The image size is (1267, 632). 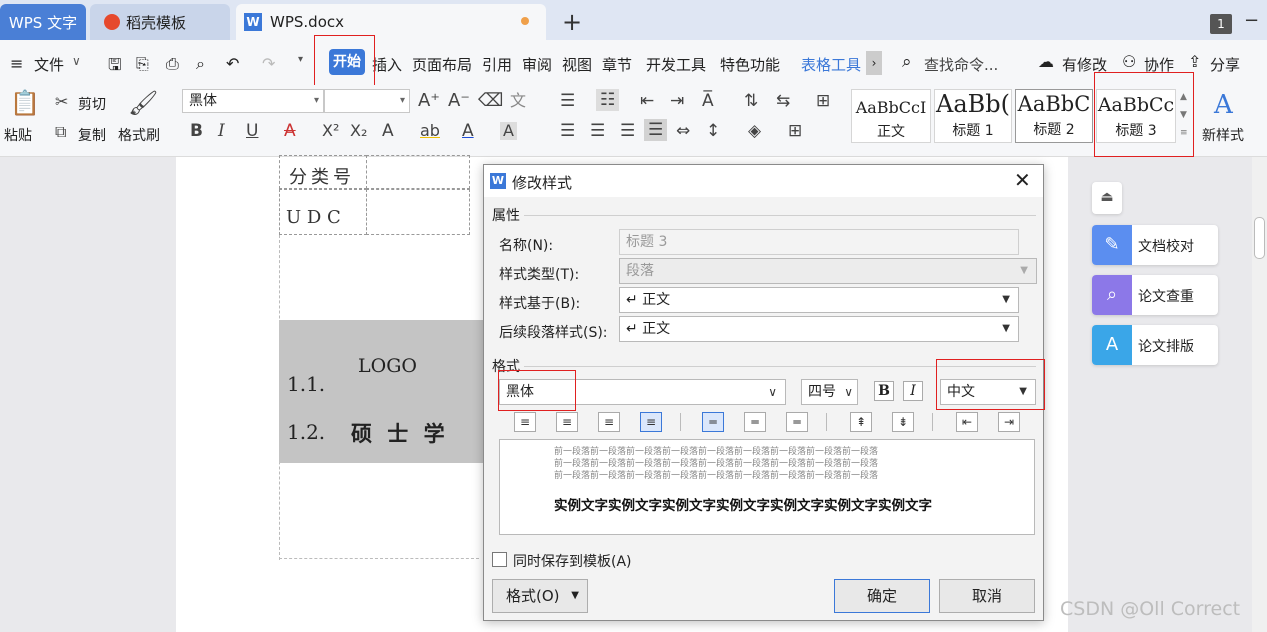 What do you see at coordinates (518, 101) in the screenshot?
I see `phonetic-icon: 文` at bounding box center [518, 101].